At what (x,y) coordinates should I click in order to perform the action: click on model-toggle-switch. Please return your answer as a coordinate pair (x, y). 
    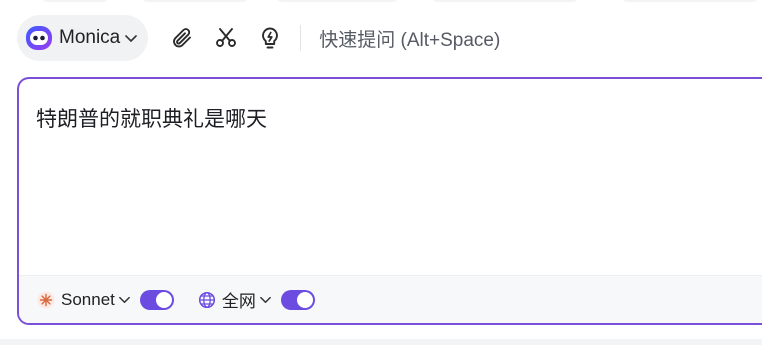
    Looking at the image, I should click on (156, 299).